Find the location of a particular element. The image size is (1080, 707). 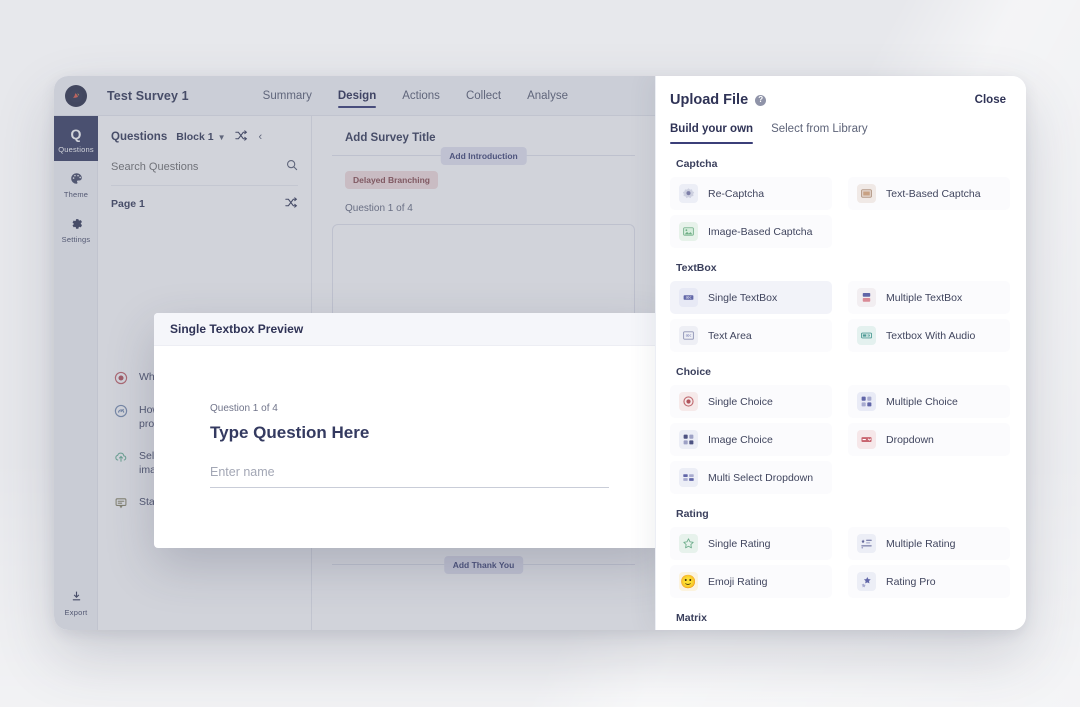

qtype-text-area: abc Text Area is located at coordinates (751, 335).